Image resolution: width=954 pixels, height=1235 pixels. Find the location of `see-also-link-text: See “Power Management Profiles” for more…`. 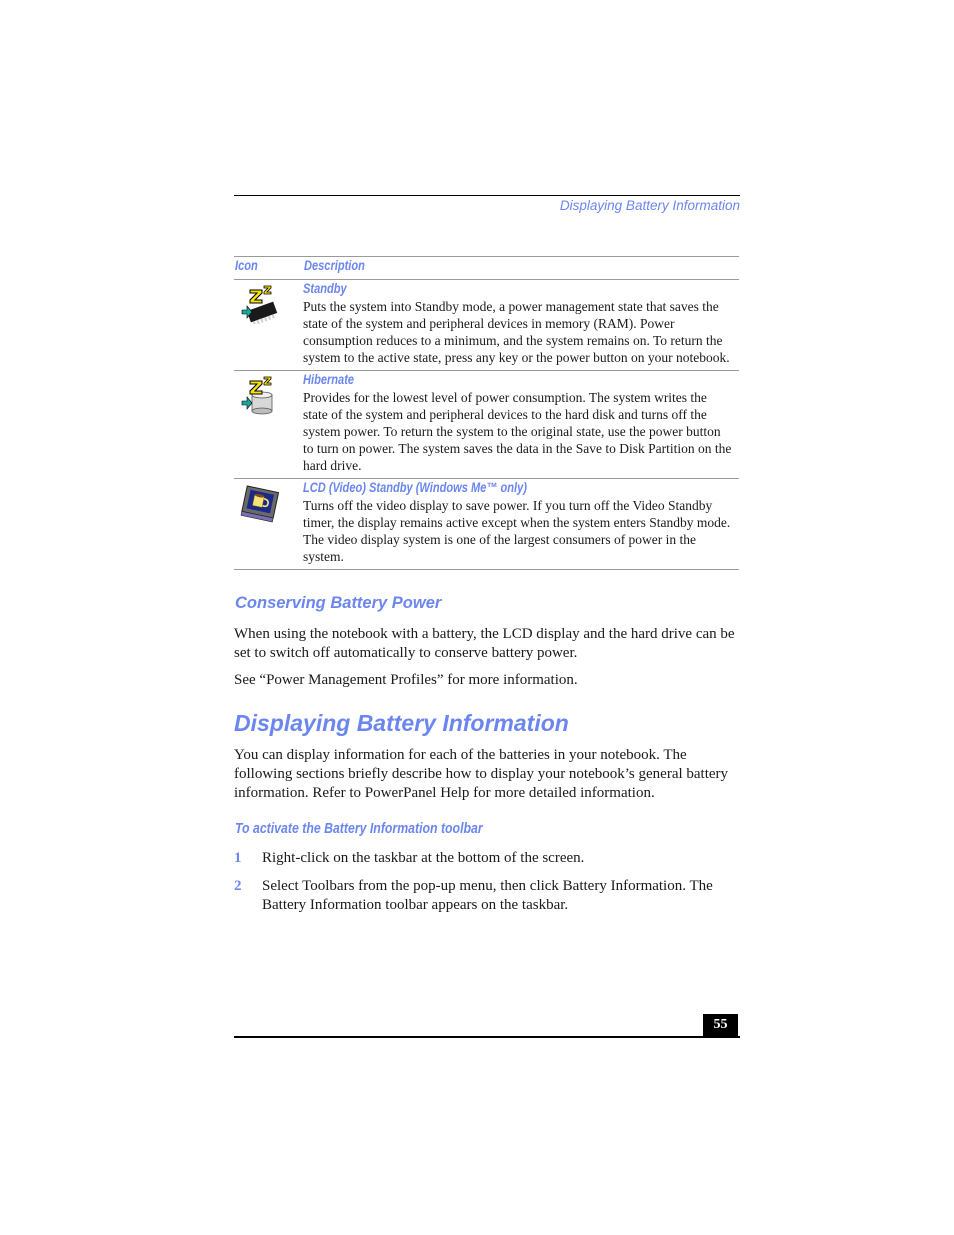

see-also-link-text: See “Power Management Profiles” for more… is located at coordinates (406, 680).